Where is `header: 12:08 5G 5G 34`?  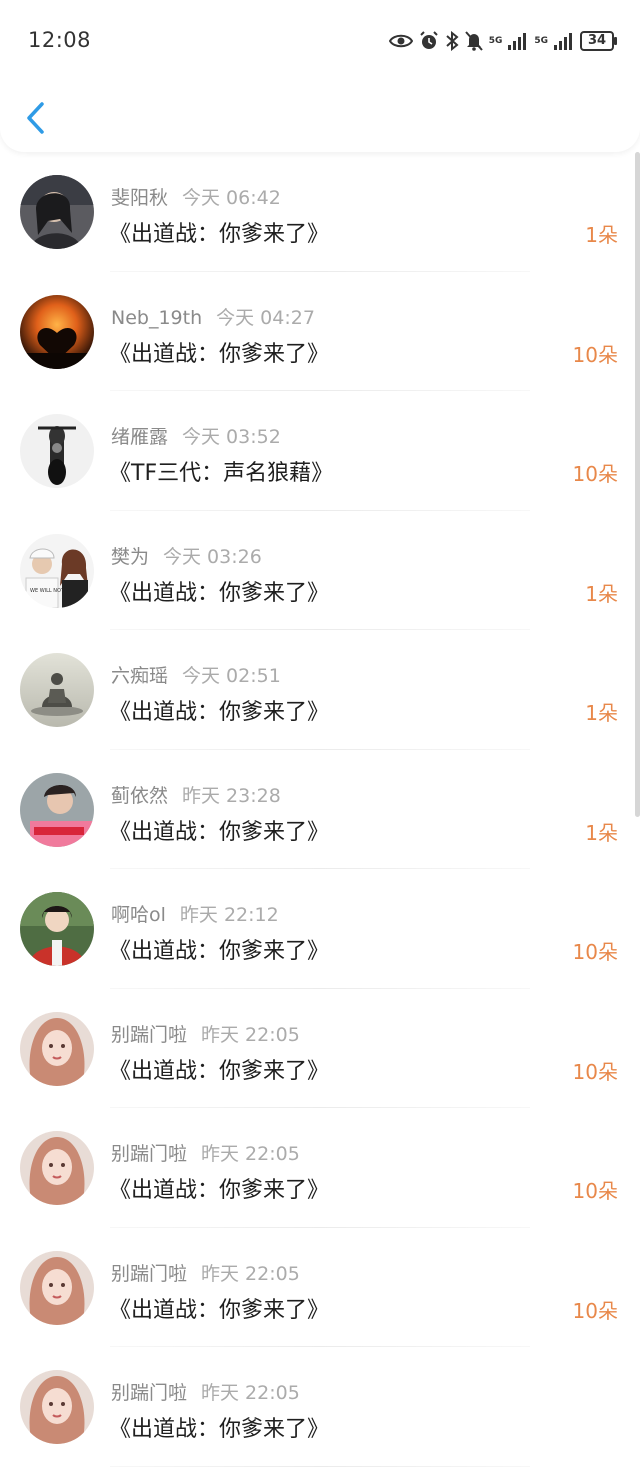
header: 12:08 5G 5G 34 is located at coordinates (320, 76).